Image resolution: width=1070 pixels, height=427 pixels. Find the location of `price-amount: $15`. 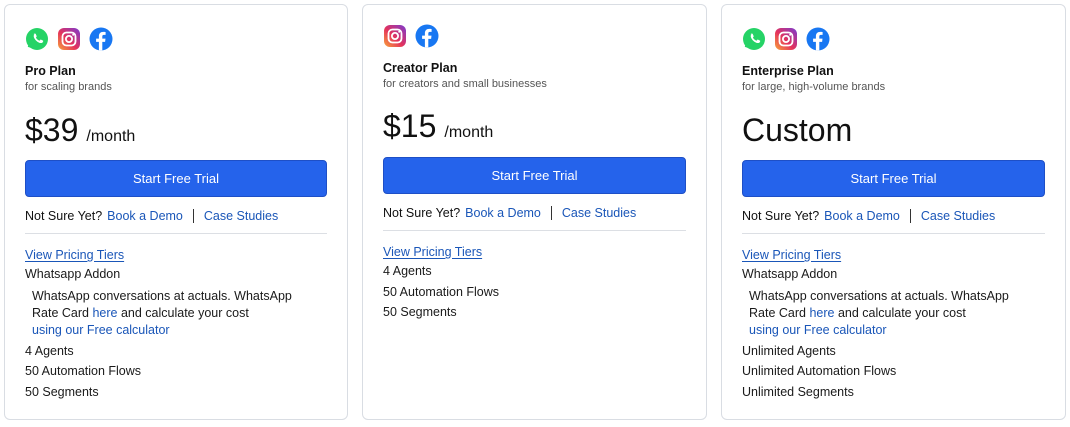

price-amount: $15 is located at coordinates (410, 126).